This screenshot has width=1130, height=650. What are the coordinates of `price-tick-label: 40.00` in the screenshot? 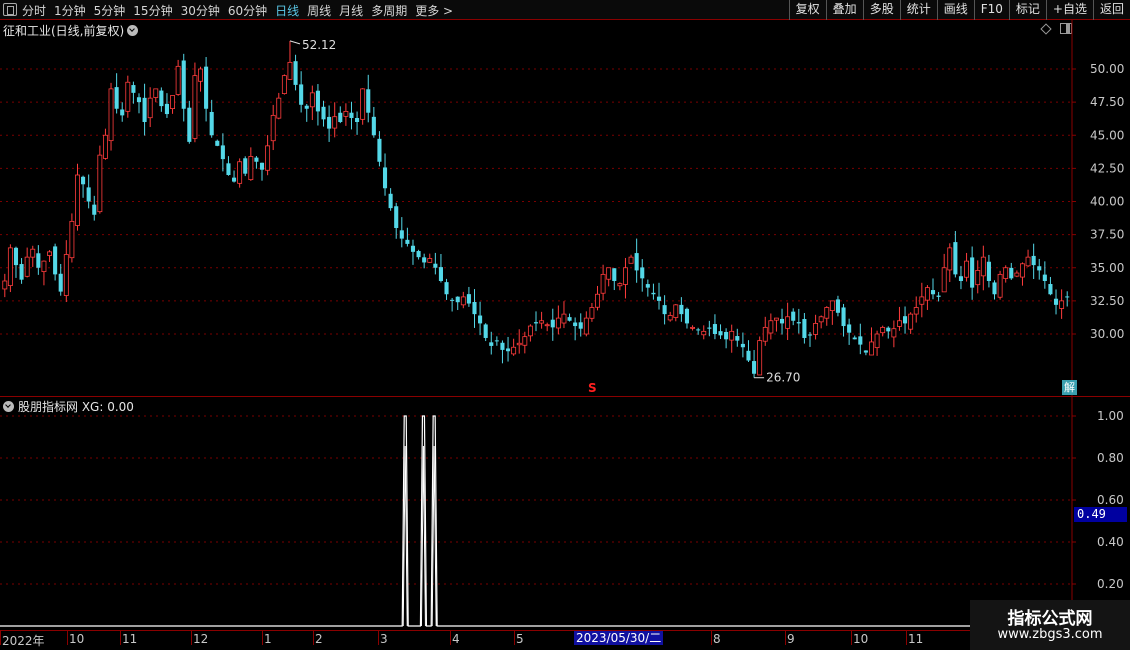 It's located at (1107, 202).